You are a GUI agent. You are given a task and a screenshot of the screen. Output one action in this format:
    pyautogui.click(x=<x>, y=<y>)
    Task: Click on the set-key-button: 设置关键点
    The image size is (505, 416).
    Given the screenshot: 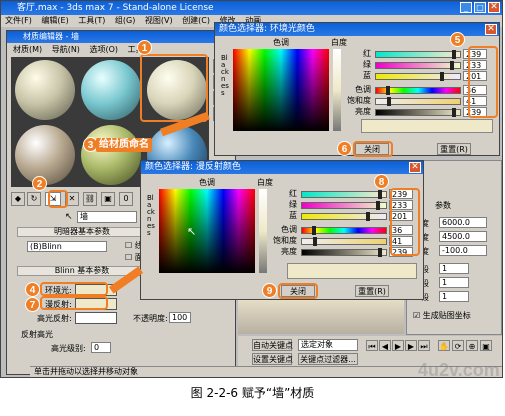 What is the action you would take?
    pyautogui.click(x=272, y=359)
    